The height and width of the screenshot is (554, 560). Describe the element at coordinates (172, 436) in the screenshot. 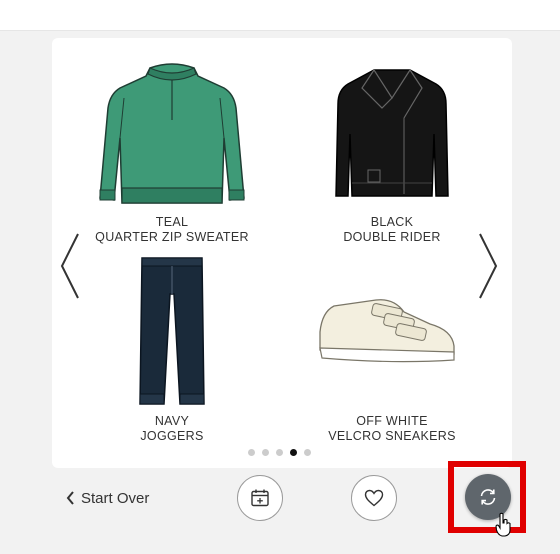

I see `item-name: JOGGERS` at that location.